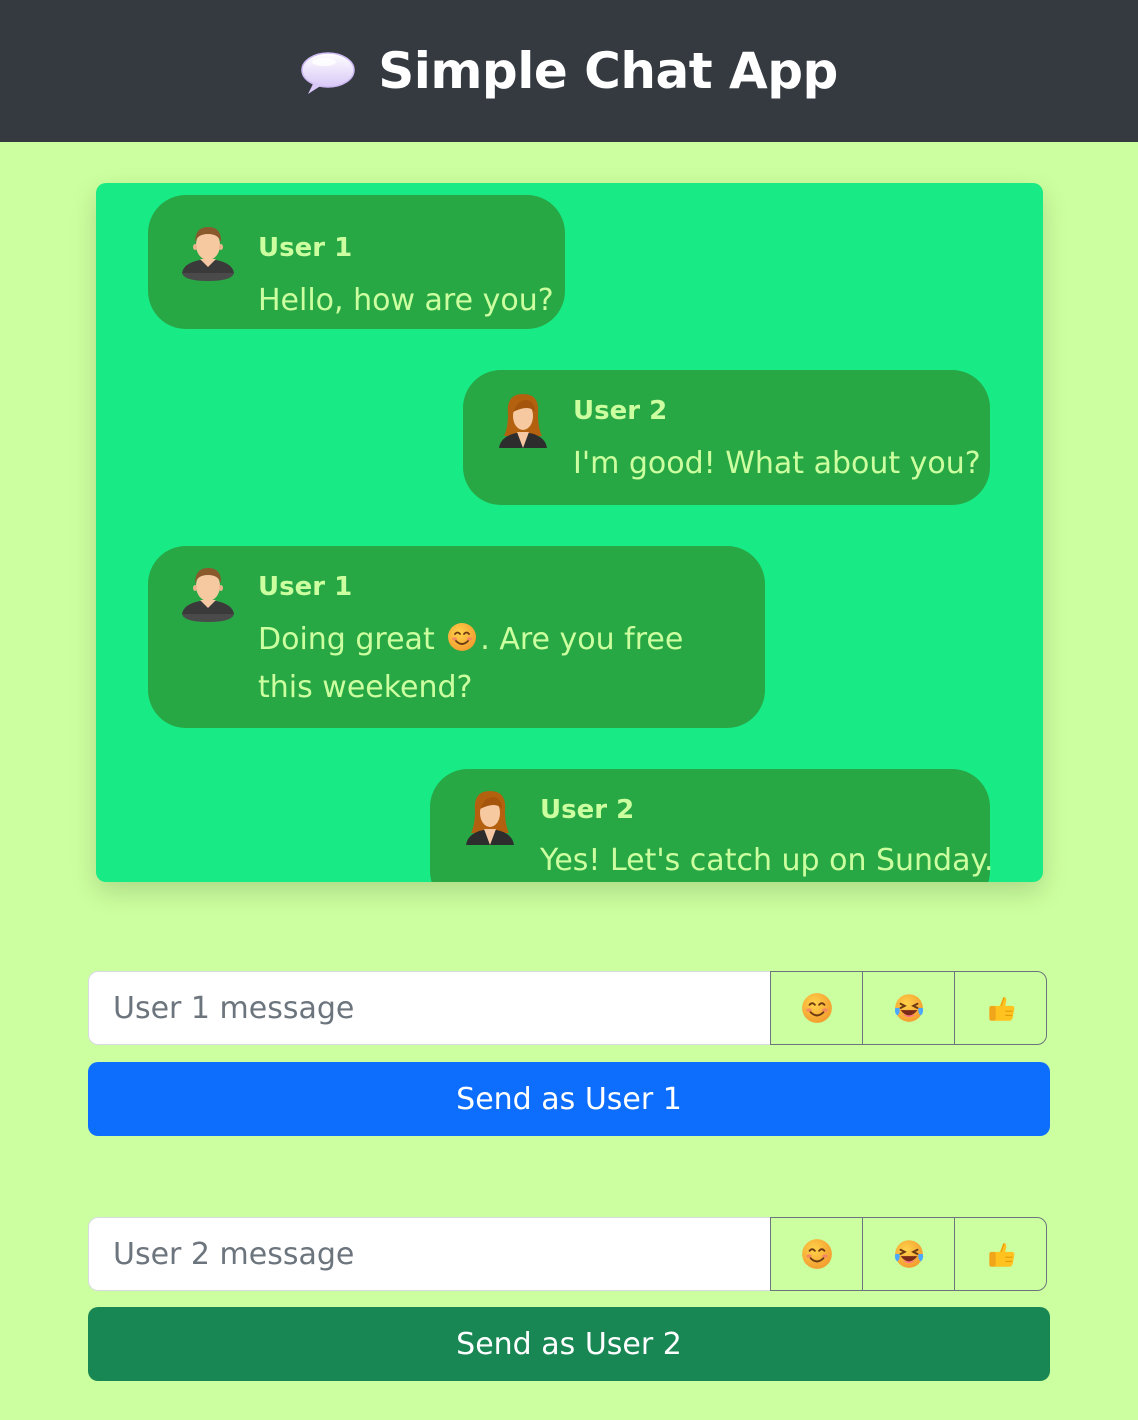 The width and height of the screenshot is (1138, 1420). I want to click on user1-emoji-joy-button, so click(908, 1008).